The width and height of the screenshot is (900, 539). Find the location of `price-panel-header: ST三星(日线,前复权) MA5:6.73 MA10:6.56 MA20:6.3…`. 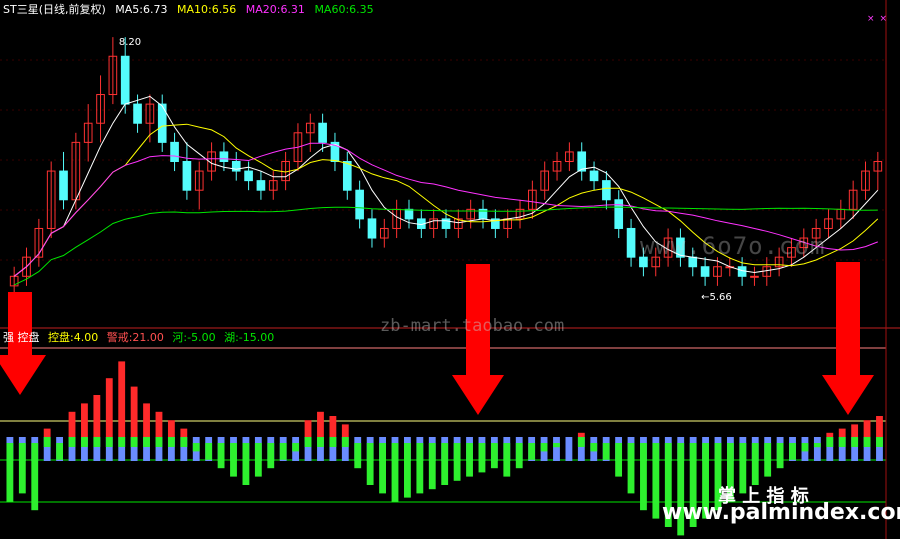

price-panel-header: ST三星(日线,前复权) MA5:6.73 MA10:6.56 MA20:6.3… is located at coordinates (191, 10).